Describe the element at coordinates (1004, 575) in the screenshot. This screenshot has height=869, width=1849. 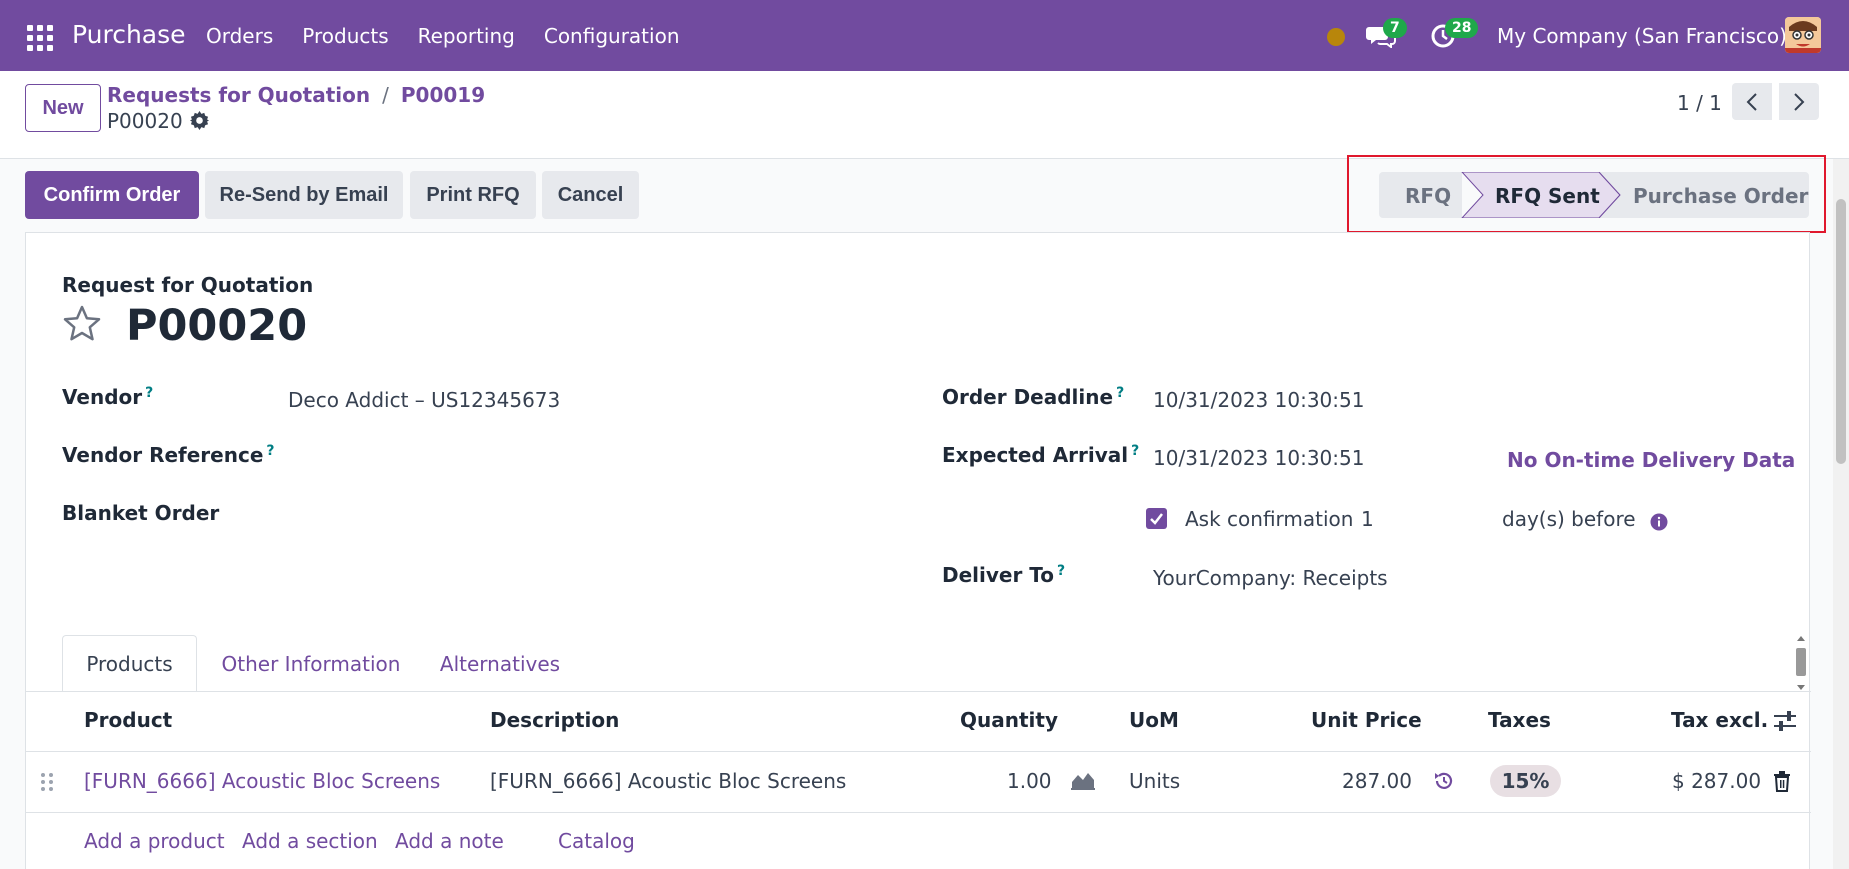
I see `deliver-to-label: Deliver To?` at that location.